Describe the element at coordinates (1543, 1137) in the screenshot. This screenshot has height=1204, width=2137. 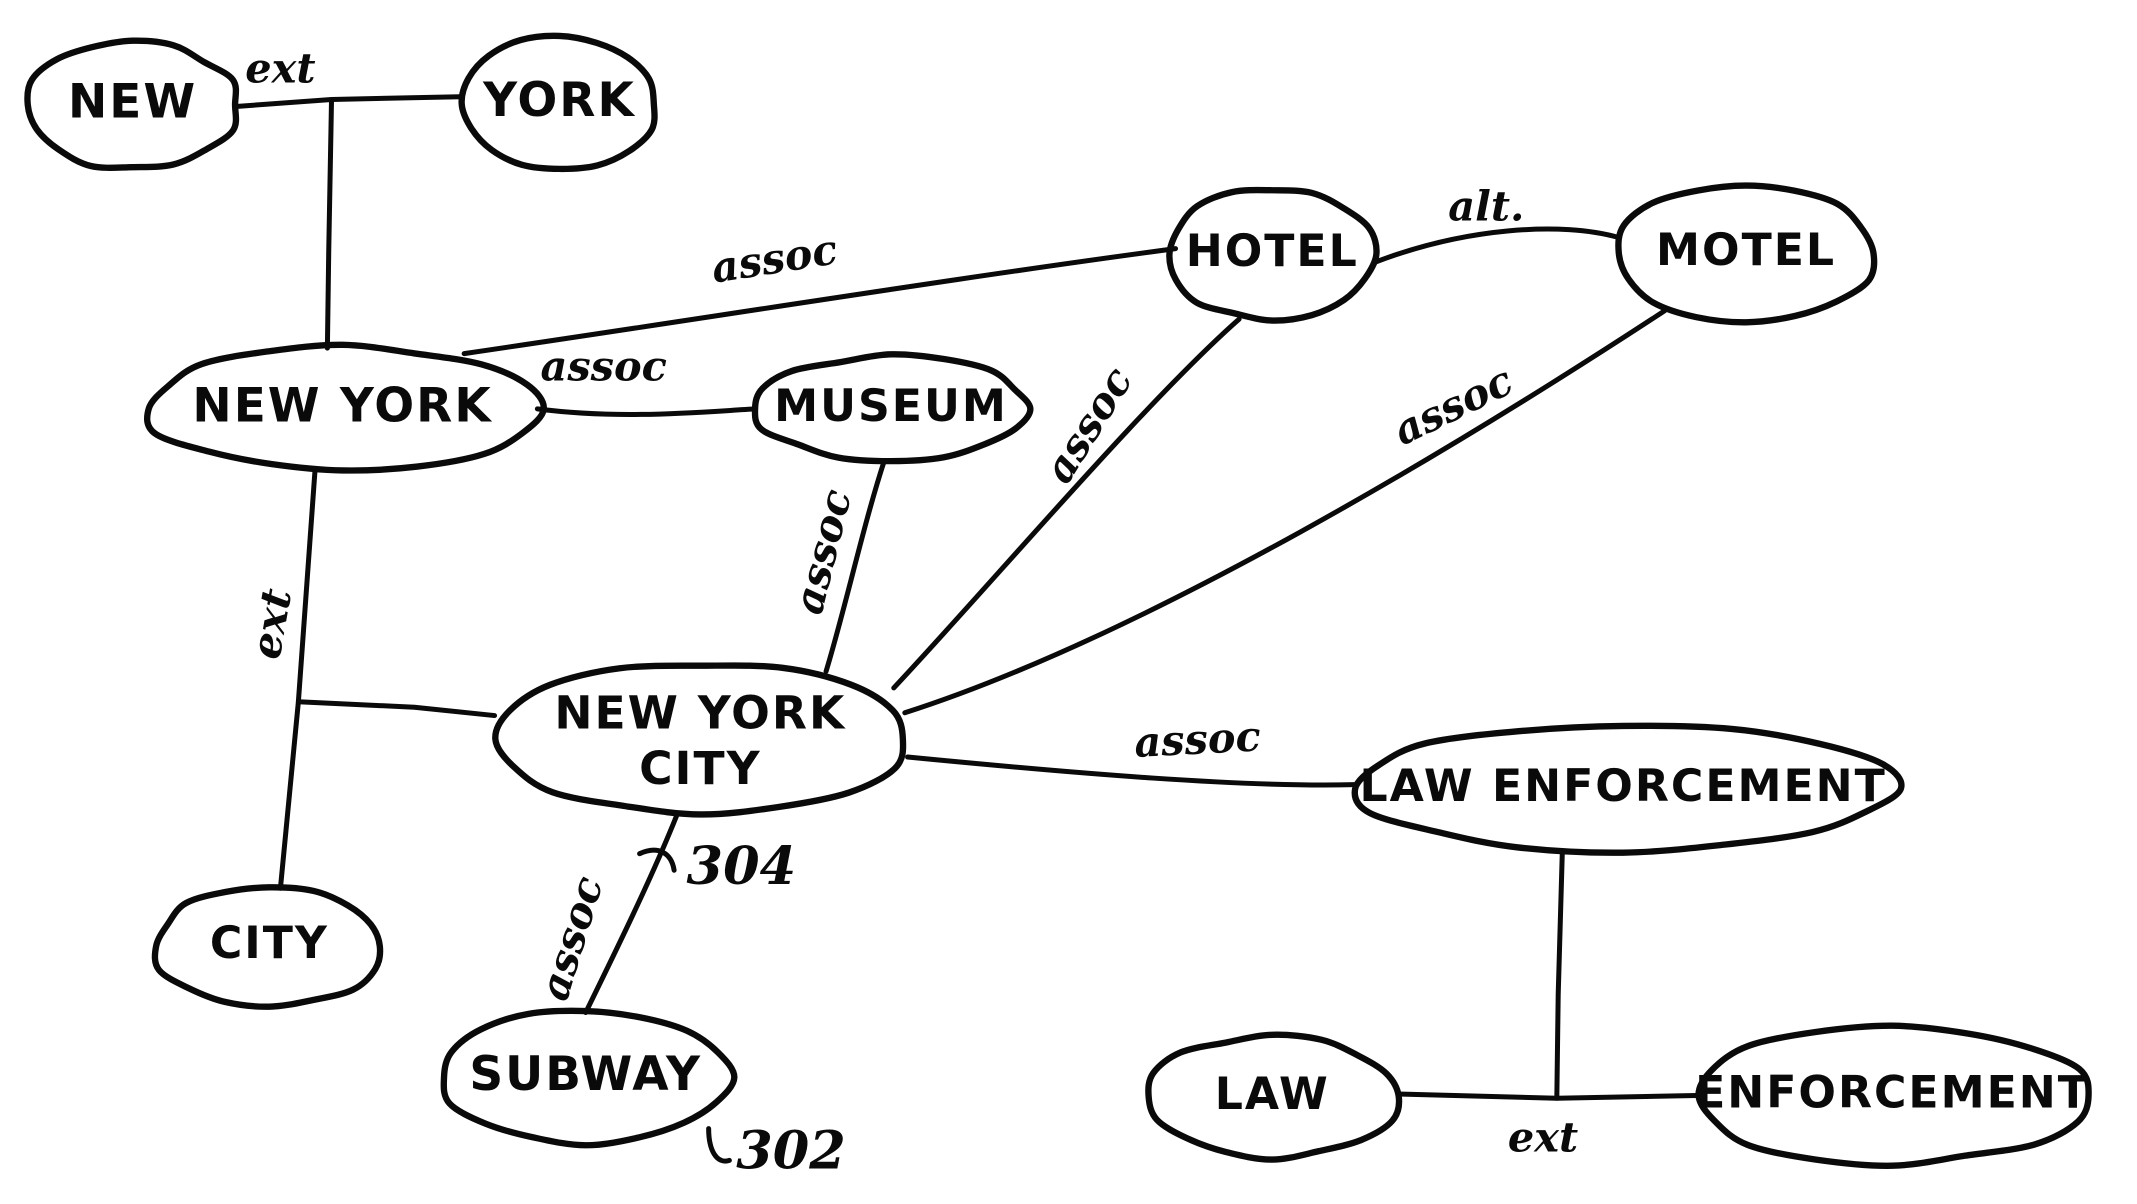
I see `edge-label-e-law-enforcement-ext: ext` at that location.